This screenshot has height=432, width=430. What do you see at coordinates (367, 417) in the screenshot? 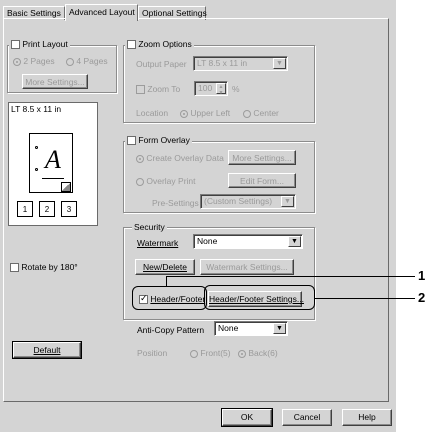
I see `help-button: Help` at bounding box center [367, 417].